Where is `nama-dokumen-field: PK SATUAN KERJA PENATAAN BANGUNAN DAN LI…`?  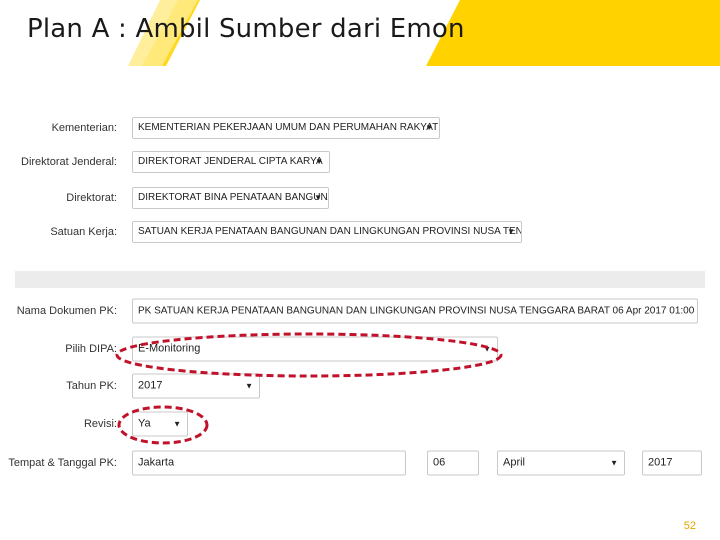 nama-dokumen-field: PK SATUAN KERJA PENATAAN BANGUNAN DAN LI… is located at coordinates (415, 311).